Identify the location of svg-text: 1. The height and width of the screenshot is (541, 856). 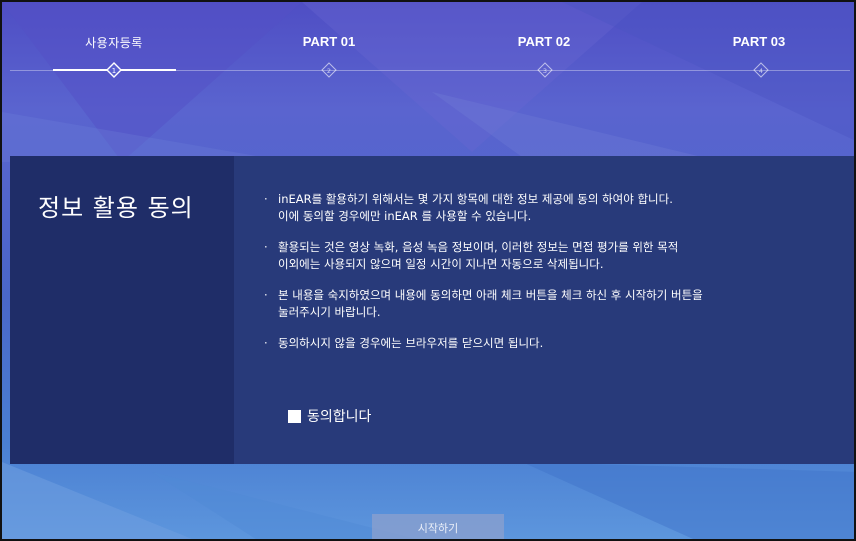
(114, 71).